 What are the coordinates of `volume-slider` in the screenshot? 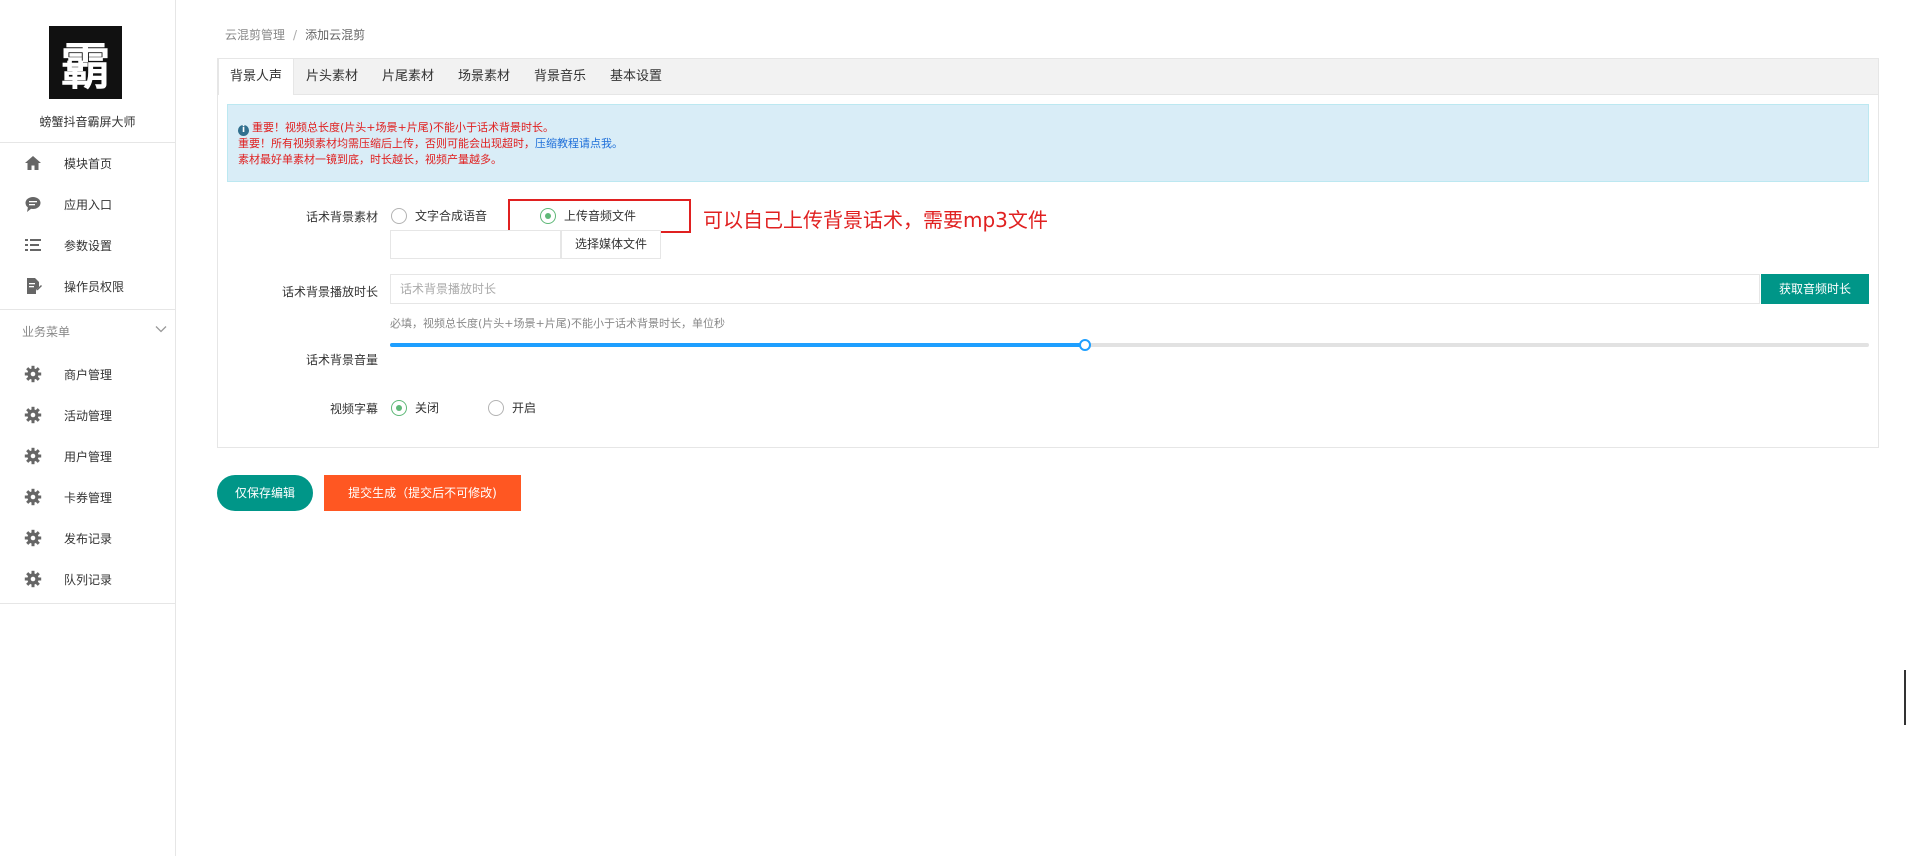 It's located at (1129, 345).